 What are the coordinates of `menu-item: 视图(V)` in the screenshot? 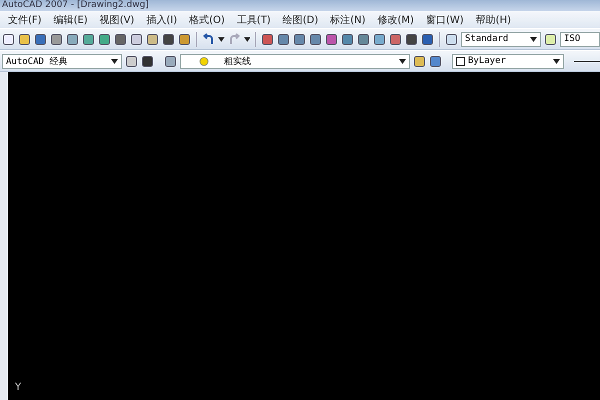 It's located at (117, 19).